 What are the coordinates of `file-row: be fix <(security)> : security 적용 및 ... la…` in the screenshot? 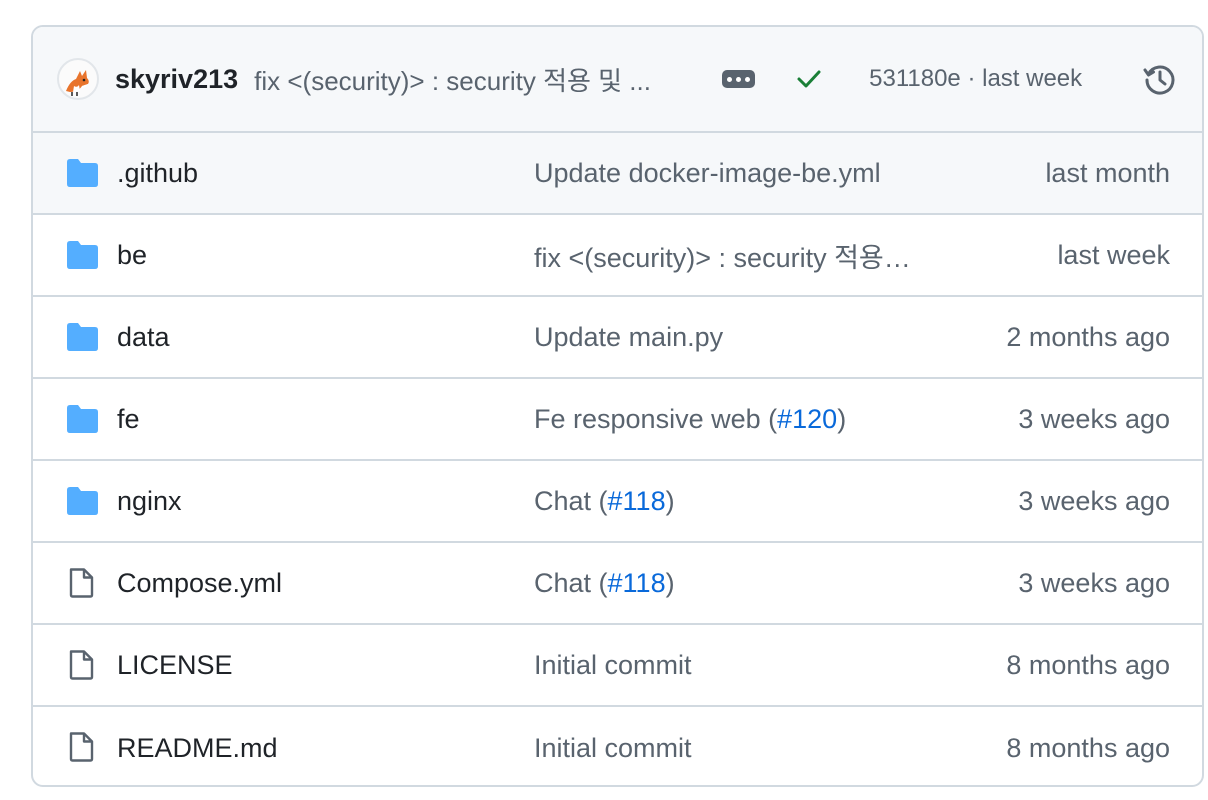 It's located at (617, 256).